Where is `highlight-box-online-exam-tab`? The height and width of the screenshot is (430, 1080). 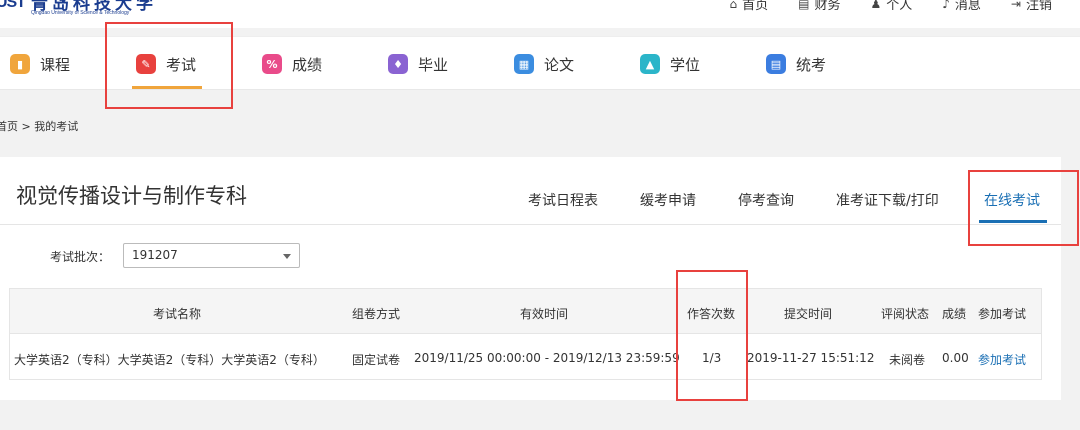
highlight-box-online-exam-tab is located at coordinates (1023, 208).